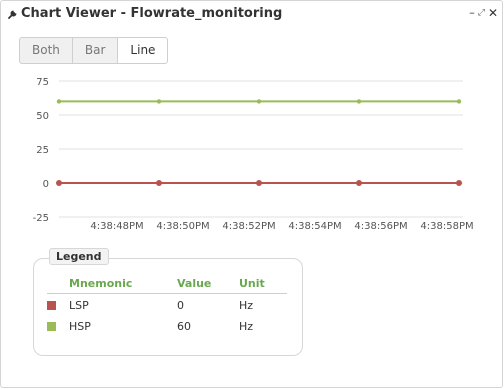 This screenshot has width=504, height=389. What do you see at coordinates (42, 116) in the screenshot?
I see `y-tick-label: 50` at bounding box center [42, 116].